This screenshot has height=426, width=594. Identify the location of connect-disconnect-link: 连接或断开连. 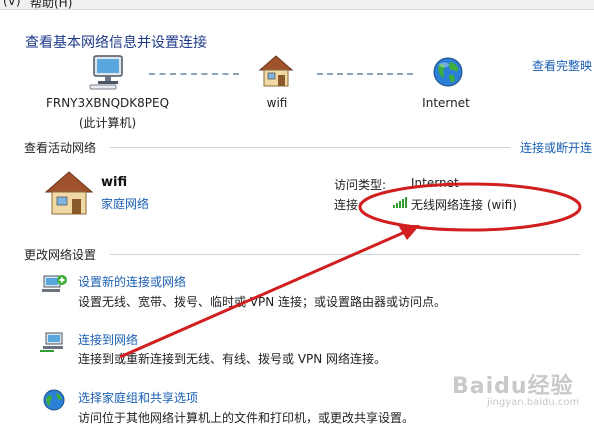
(556, 147).